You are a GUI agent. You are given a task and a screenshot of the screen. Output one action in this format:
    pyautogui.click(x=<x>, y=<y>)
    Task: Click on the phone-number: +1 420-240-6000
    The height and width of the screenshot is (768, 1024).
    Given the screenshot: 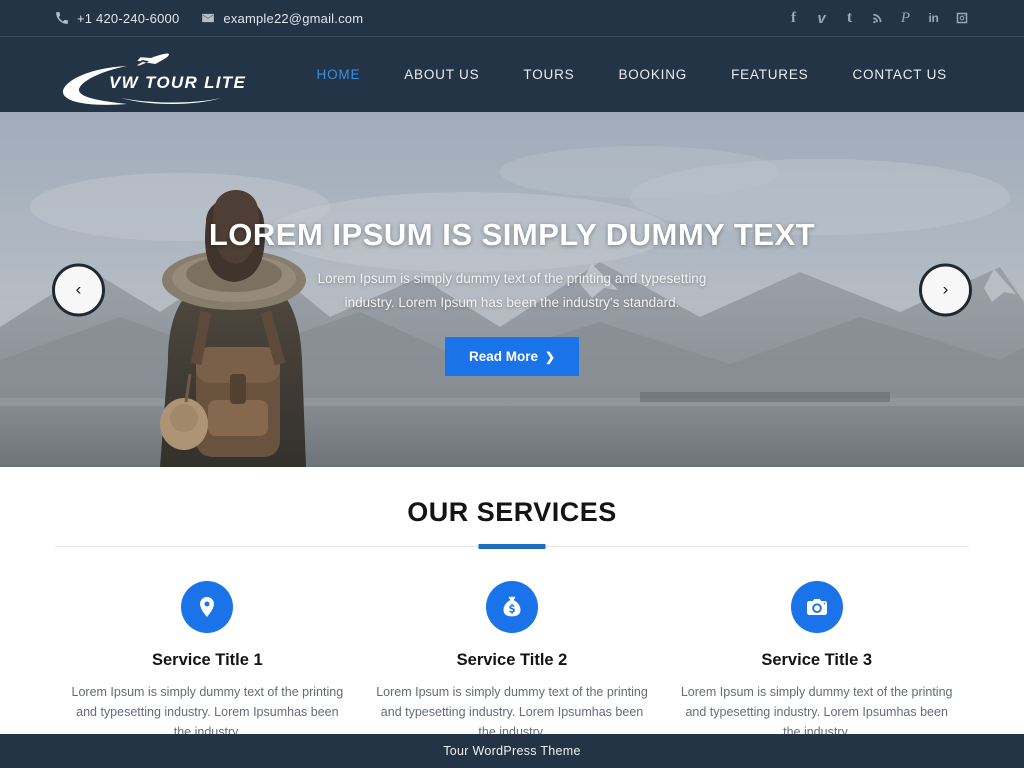 What is the action you would take?
    pyautogui.click(x=128, y=18)
    